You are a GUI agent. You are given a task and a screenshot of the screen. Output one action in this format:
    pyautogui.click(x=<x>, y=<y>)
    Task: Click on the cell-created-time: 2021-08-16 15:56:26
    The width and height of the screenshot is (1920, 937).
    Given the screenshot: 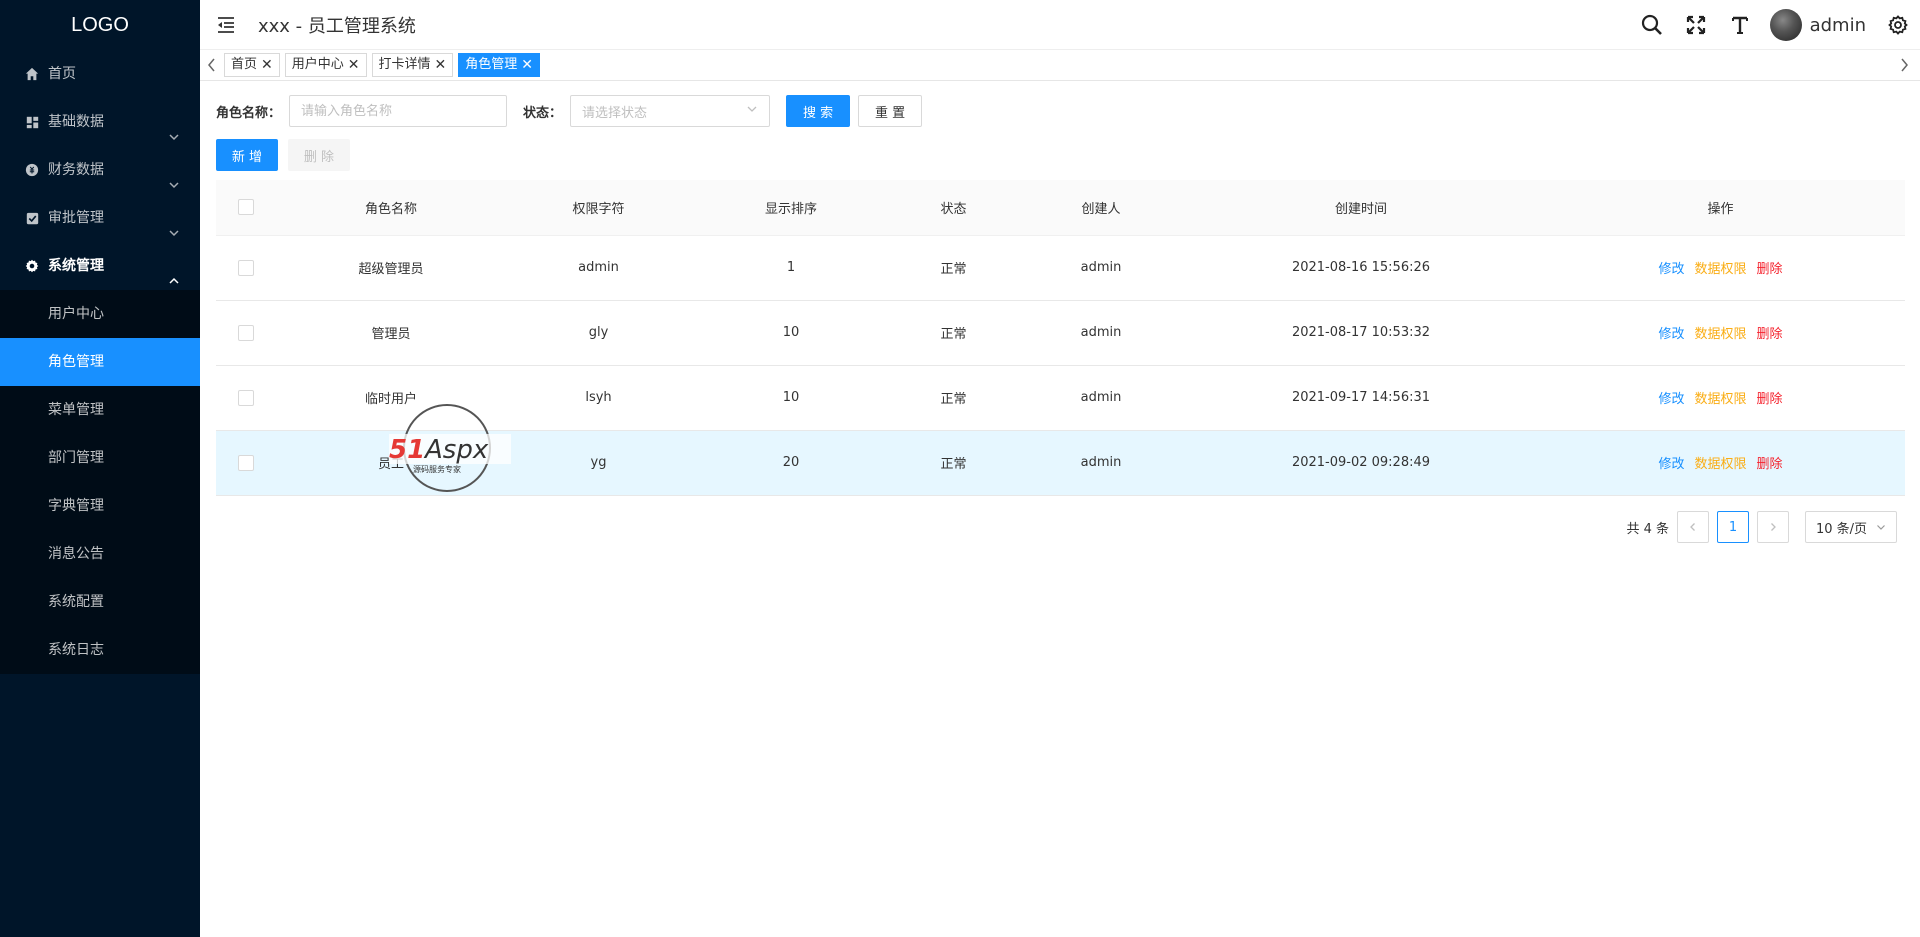 What is the action you would take?
    pyautogui.click(x=1361, y=268)
    